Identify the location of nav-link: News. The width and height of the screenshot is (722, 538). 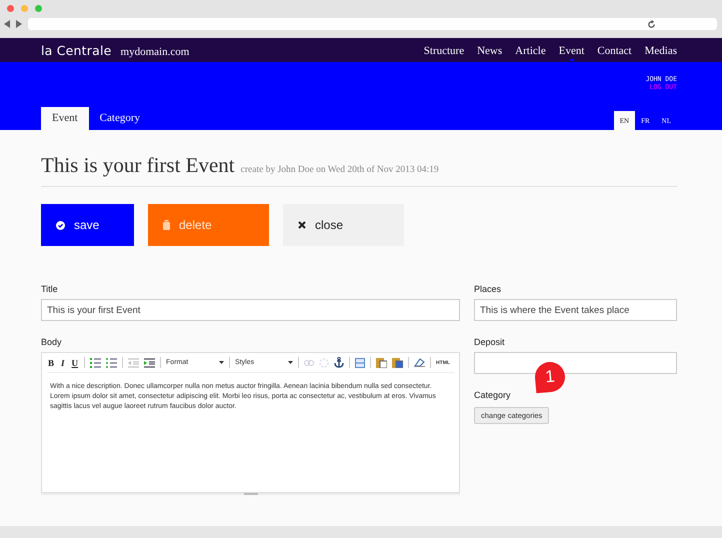
(489, 52).